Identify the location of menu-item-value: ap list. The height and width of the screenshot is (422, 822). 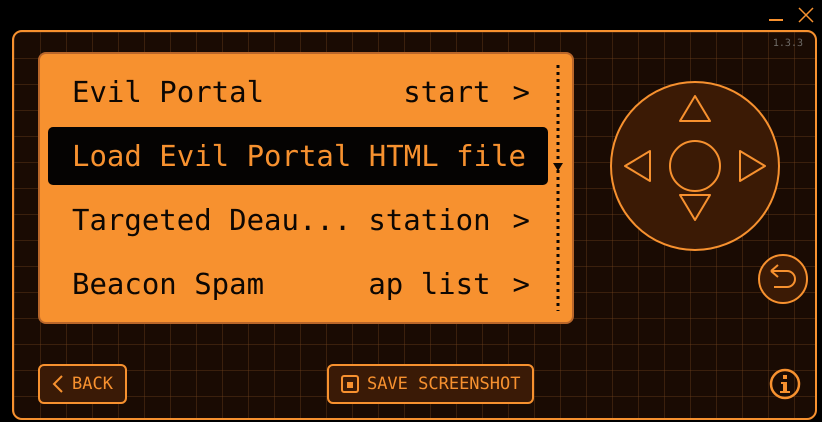
(429, 284).